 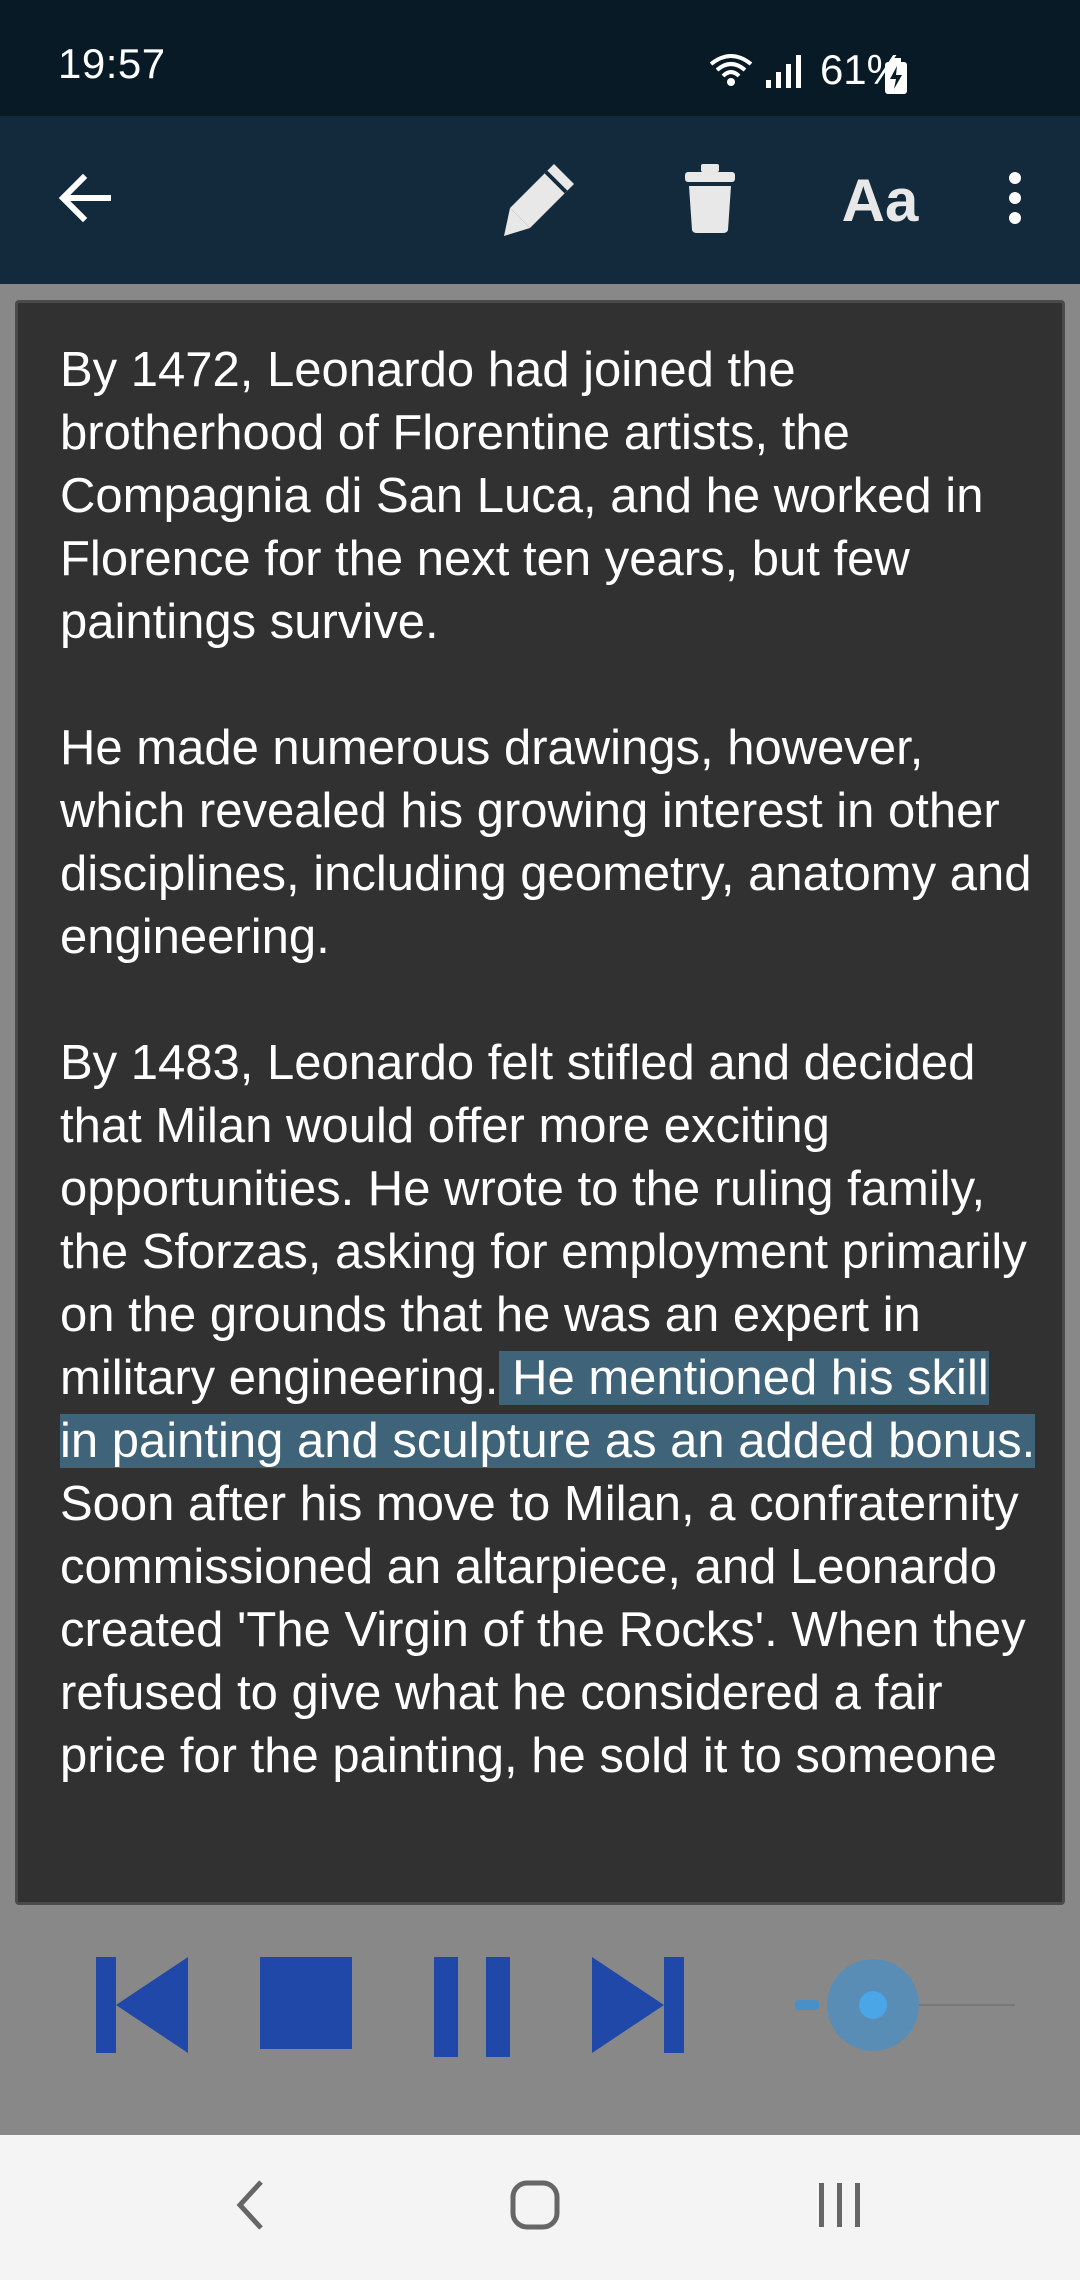 I want to click on app-bar: Aa, so click(x=540, y=200).